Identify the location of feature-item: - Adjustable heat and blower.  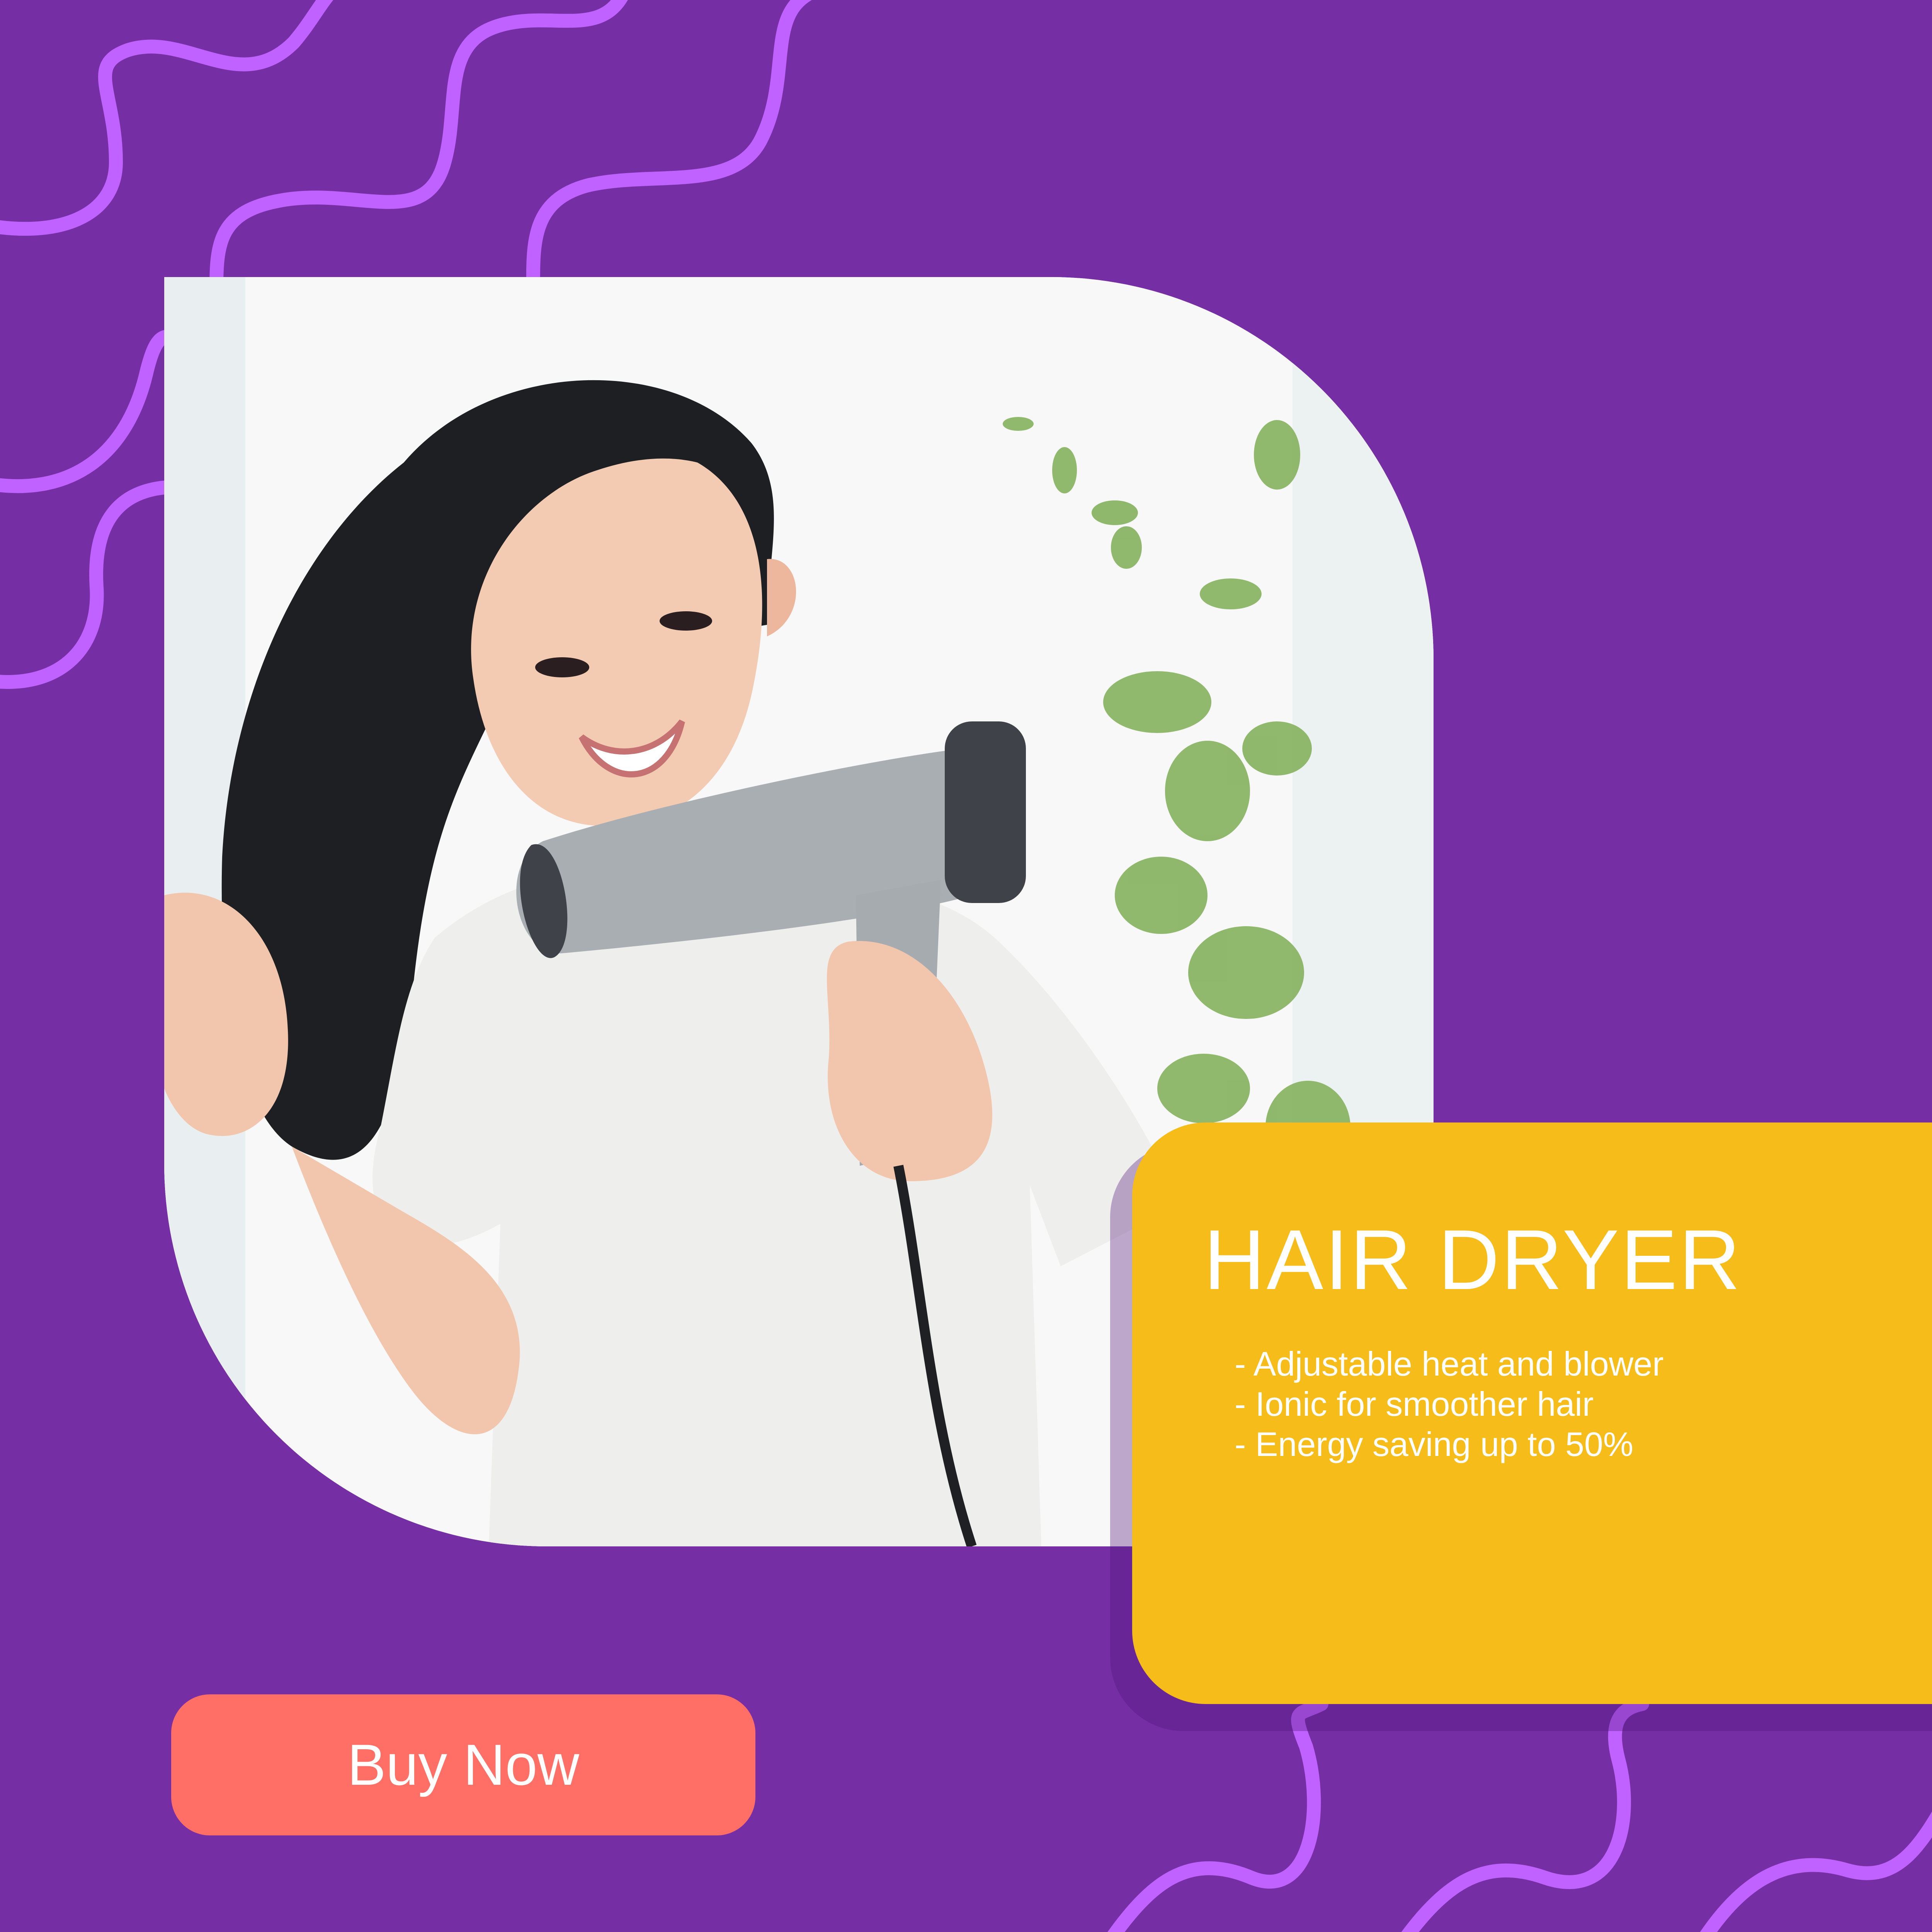
(1449, 1364).